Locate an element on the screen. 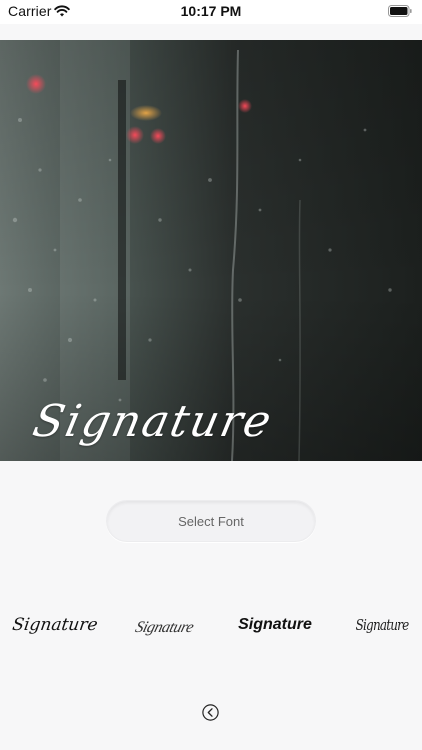 The width and height of the screenshot is (422, 750). font-sample-1: Signature is located at coordinates (55, 625).